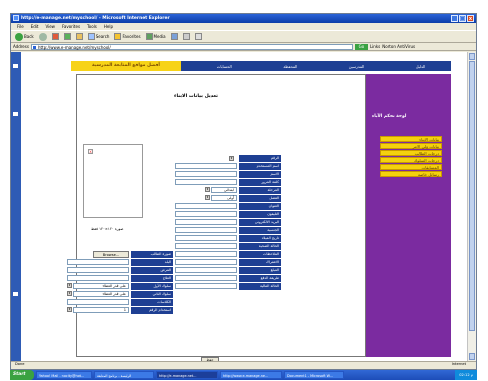  Describe the element at coordinates (186, 36) in the screenshot. I see `mail-icon` at that location.